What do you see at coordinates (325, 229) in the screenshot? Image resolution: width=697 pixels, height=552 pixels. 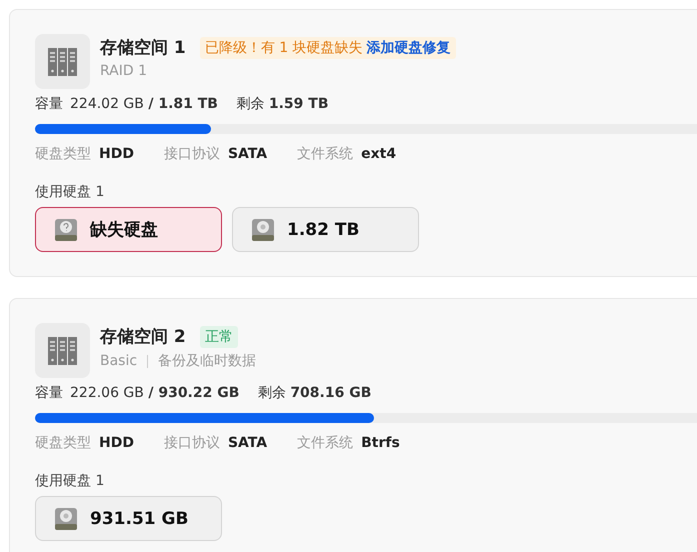 I see `disk-button: 1.82 TB` at bounding box center [325, 229].